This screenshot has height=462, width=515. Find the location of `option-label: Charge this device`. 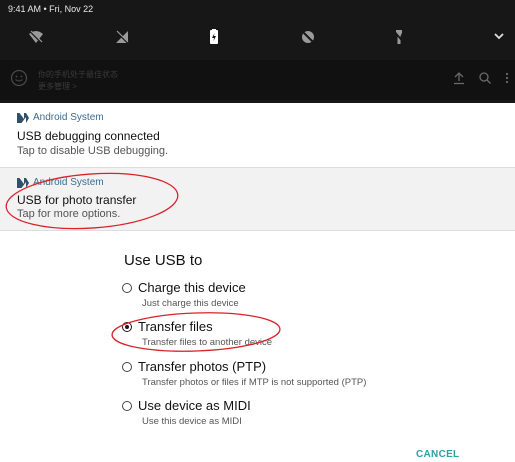

option-label: Charge this device is located at coordinates (192, 287).